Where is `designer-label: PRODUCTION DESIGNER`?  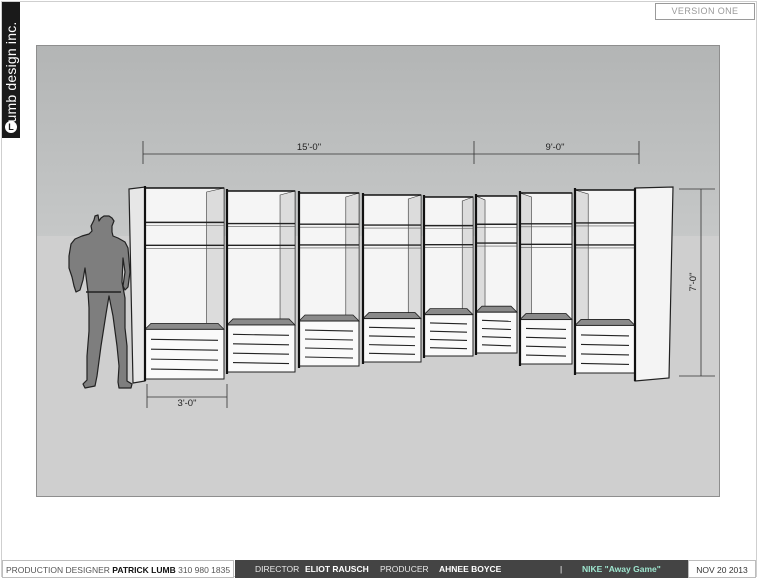 designer-label: PRODUCTION DESIGNER is located at coordinates (58, 570).